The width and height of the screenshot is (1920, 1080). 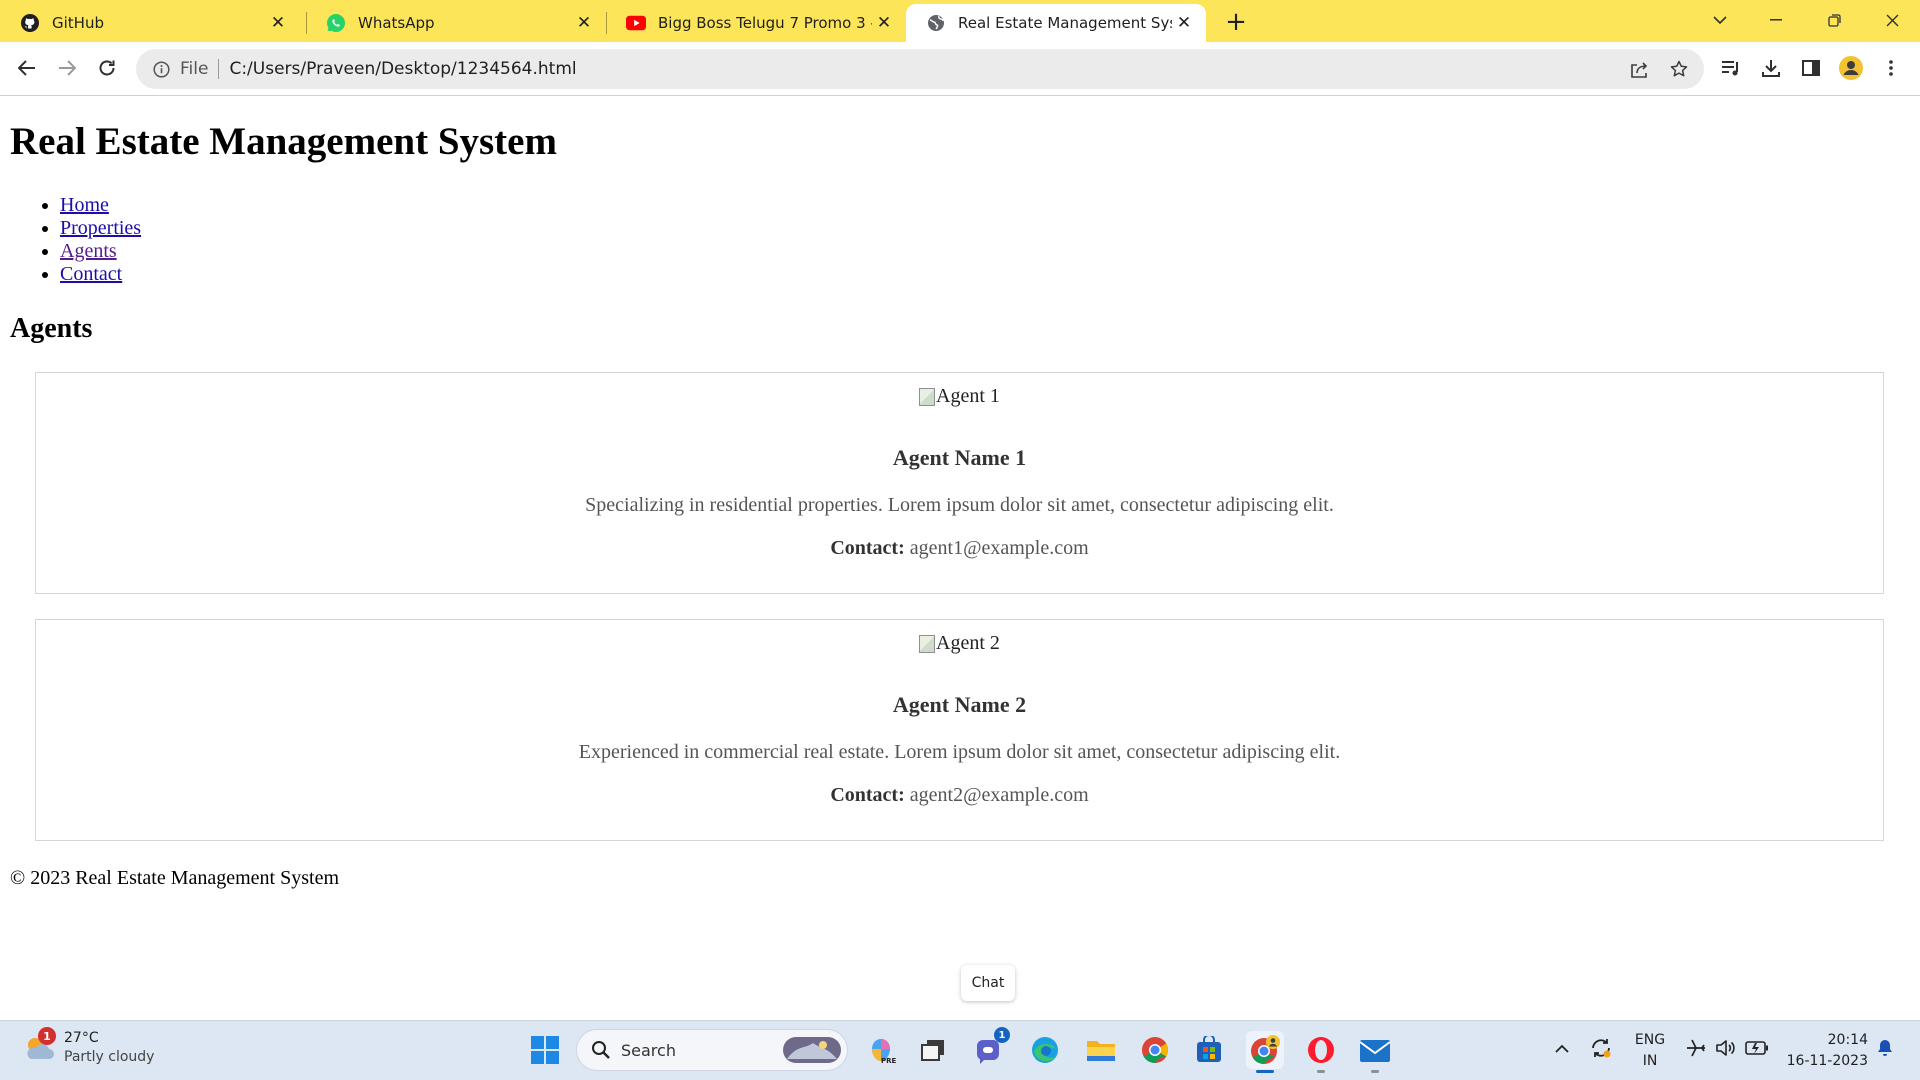 What do you see at coordinates (219, 69) in the screenshot?
I see `omnibox-divider` at bounding box center [219, 69].